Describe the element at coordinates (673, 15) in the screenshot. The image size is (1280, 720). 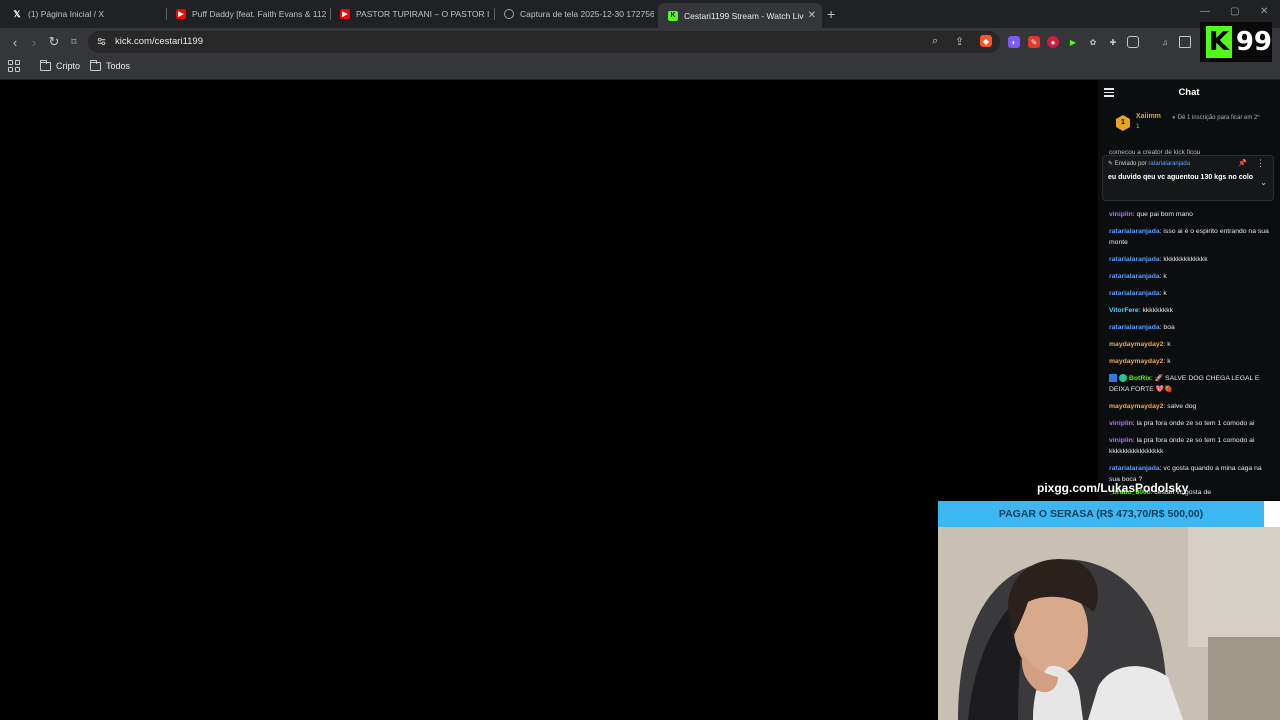
I see `kick-icon: K` at that location.